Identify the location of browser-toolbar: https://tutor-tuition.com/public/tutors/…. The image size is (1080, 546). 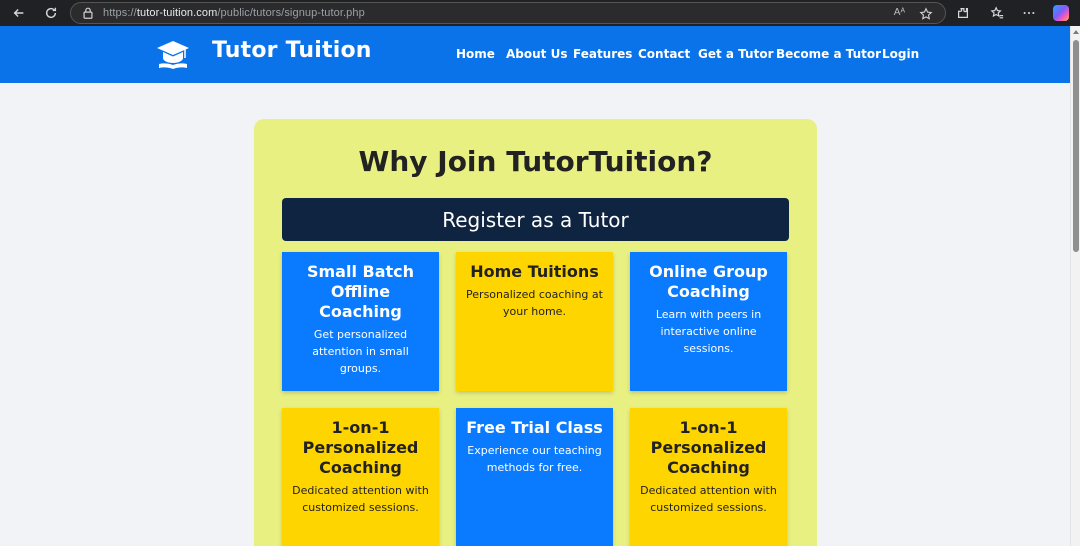
(540, 13).